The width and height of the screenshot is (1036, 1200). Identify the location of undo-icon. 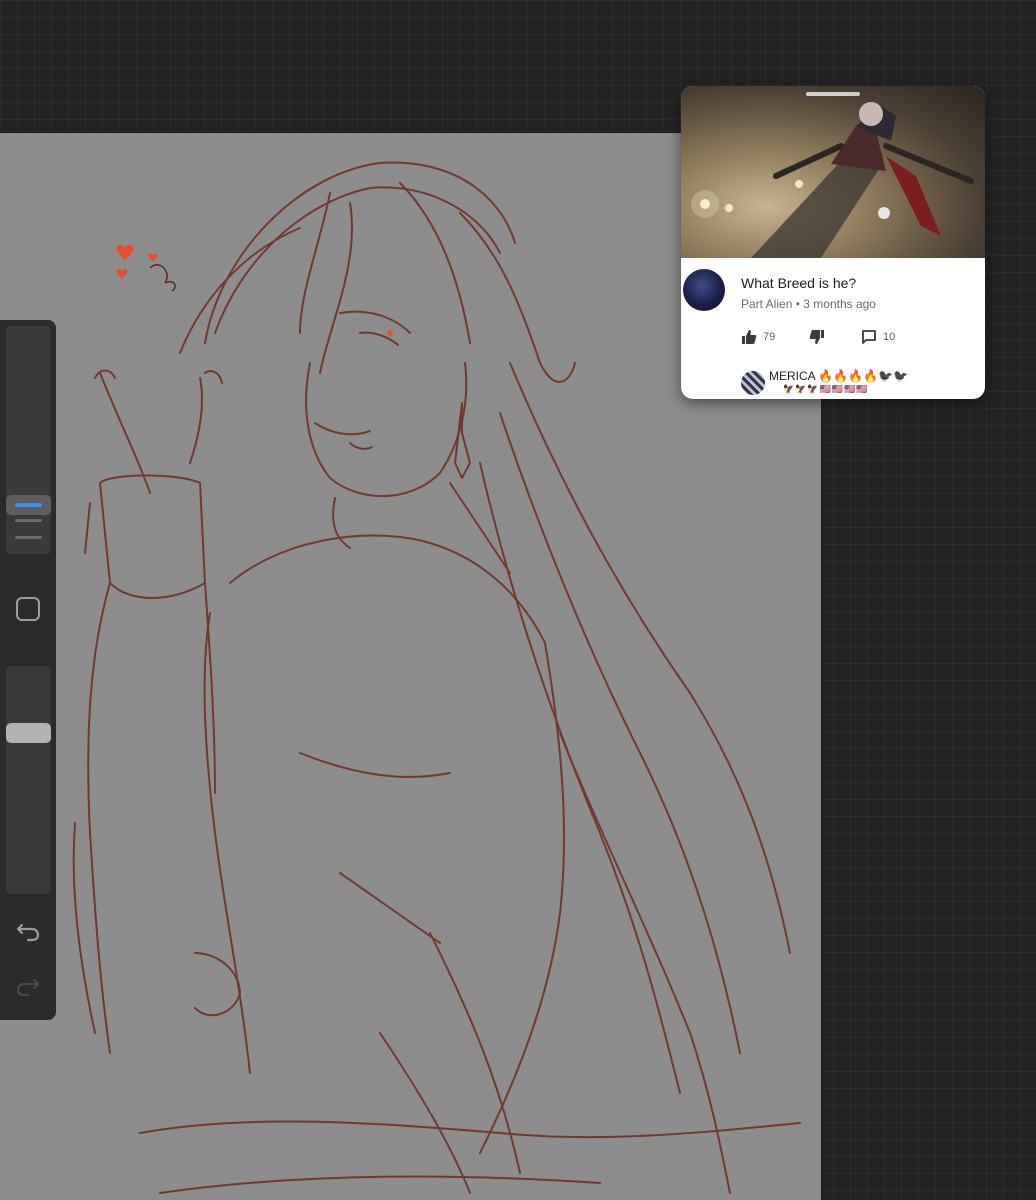
(28, 929).